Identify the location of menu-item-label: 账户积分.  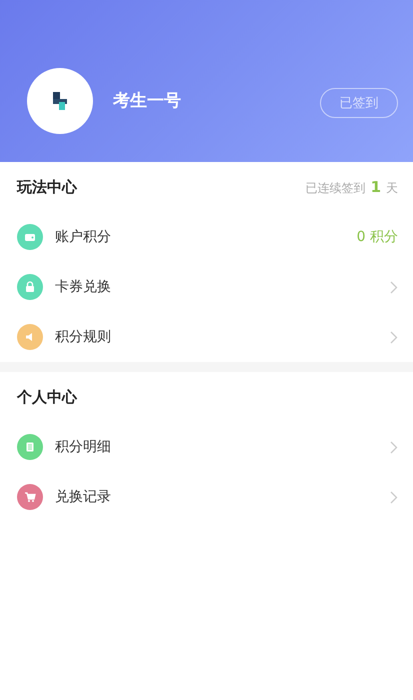
(206, 237).